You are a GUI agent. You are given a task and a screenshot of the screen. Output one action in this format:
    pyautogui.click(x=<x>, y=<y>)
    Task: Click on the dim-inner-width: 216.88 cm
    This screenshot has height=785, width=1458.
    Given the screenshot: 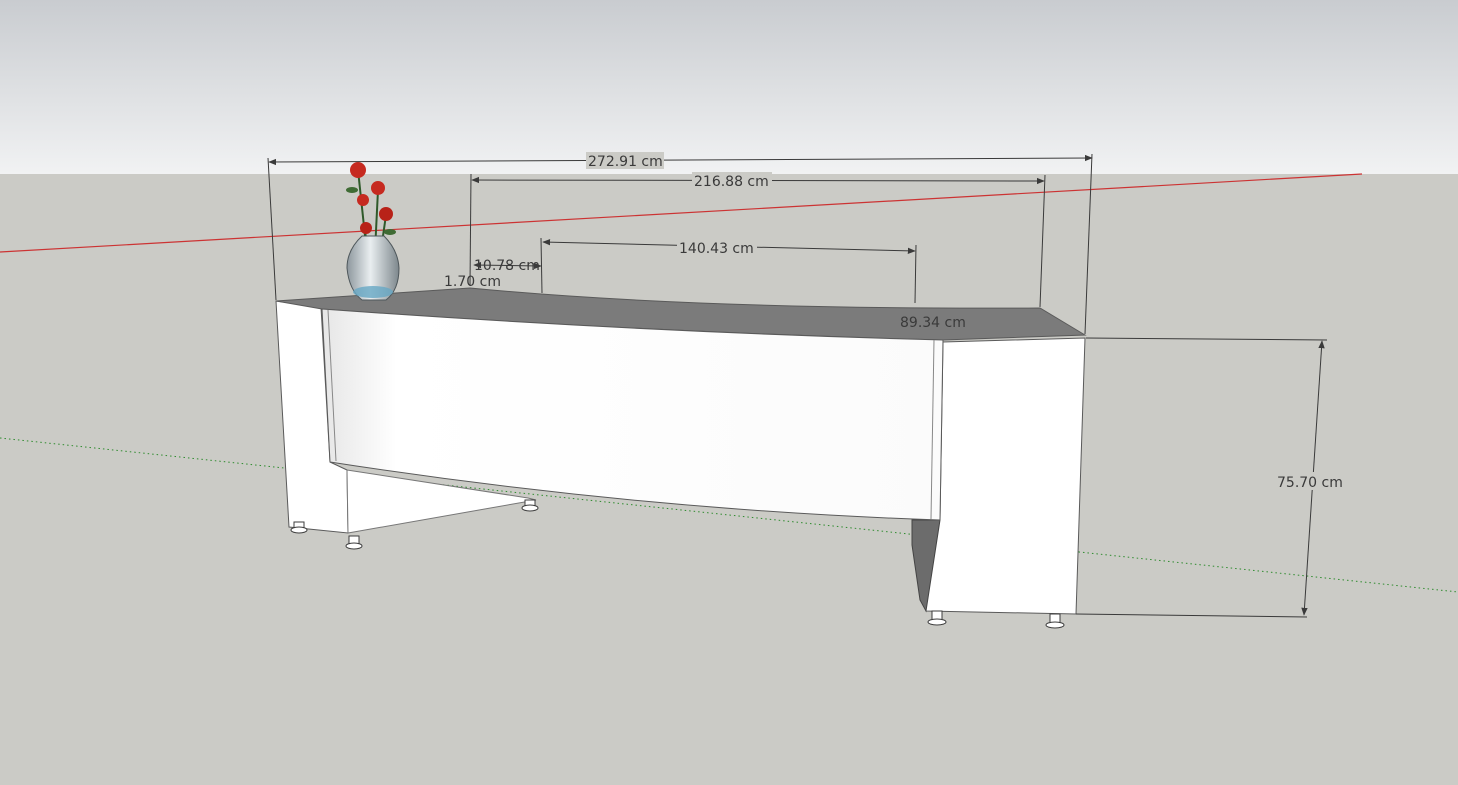 What is the action you would take?
    pyautogui.click(x=731, y=182)
    